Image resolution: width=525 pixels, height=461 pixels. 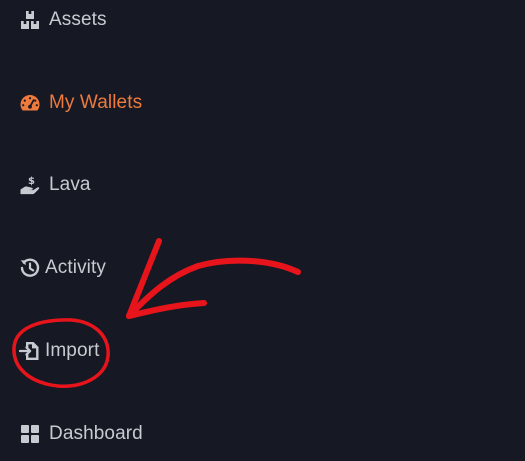 What do you see at coordinates (30, 434) in the screenshot?
I see `grid-icon` at bounding box center [30, 434].